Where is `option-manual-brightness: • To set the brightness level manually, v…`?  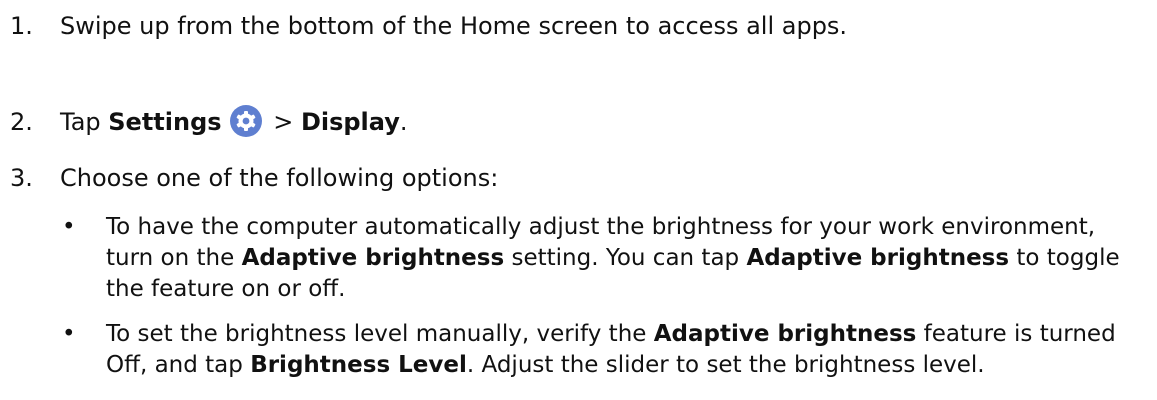 option-manual-brightness: • To set the brightness level manually, v… is located at coordinates (601, 350).